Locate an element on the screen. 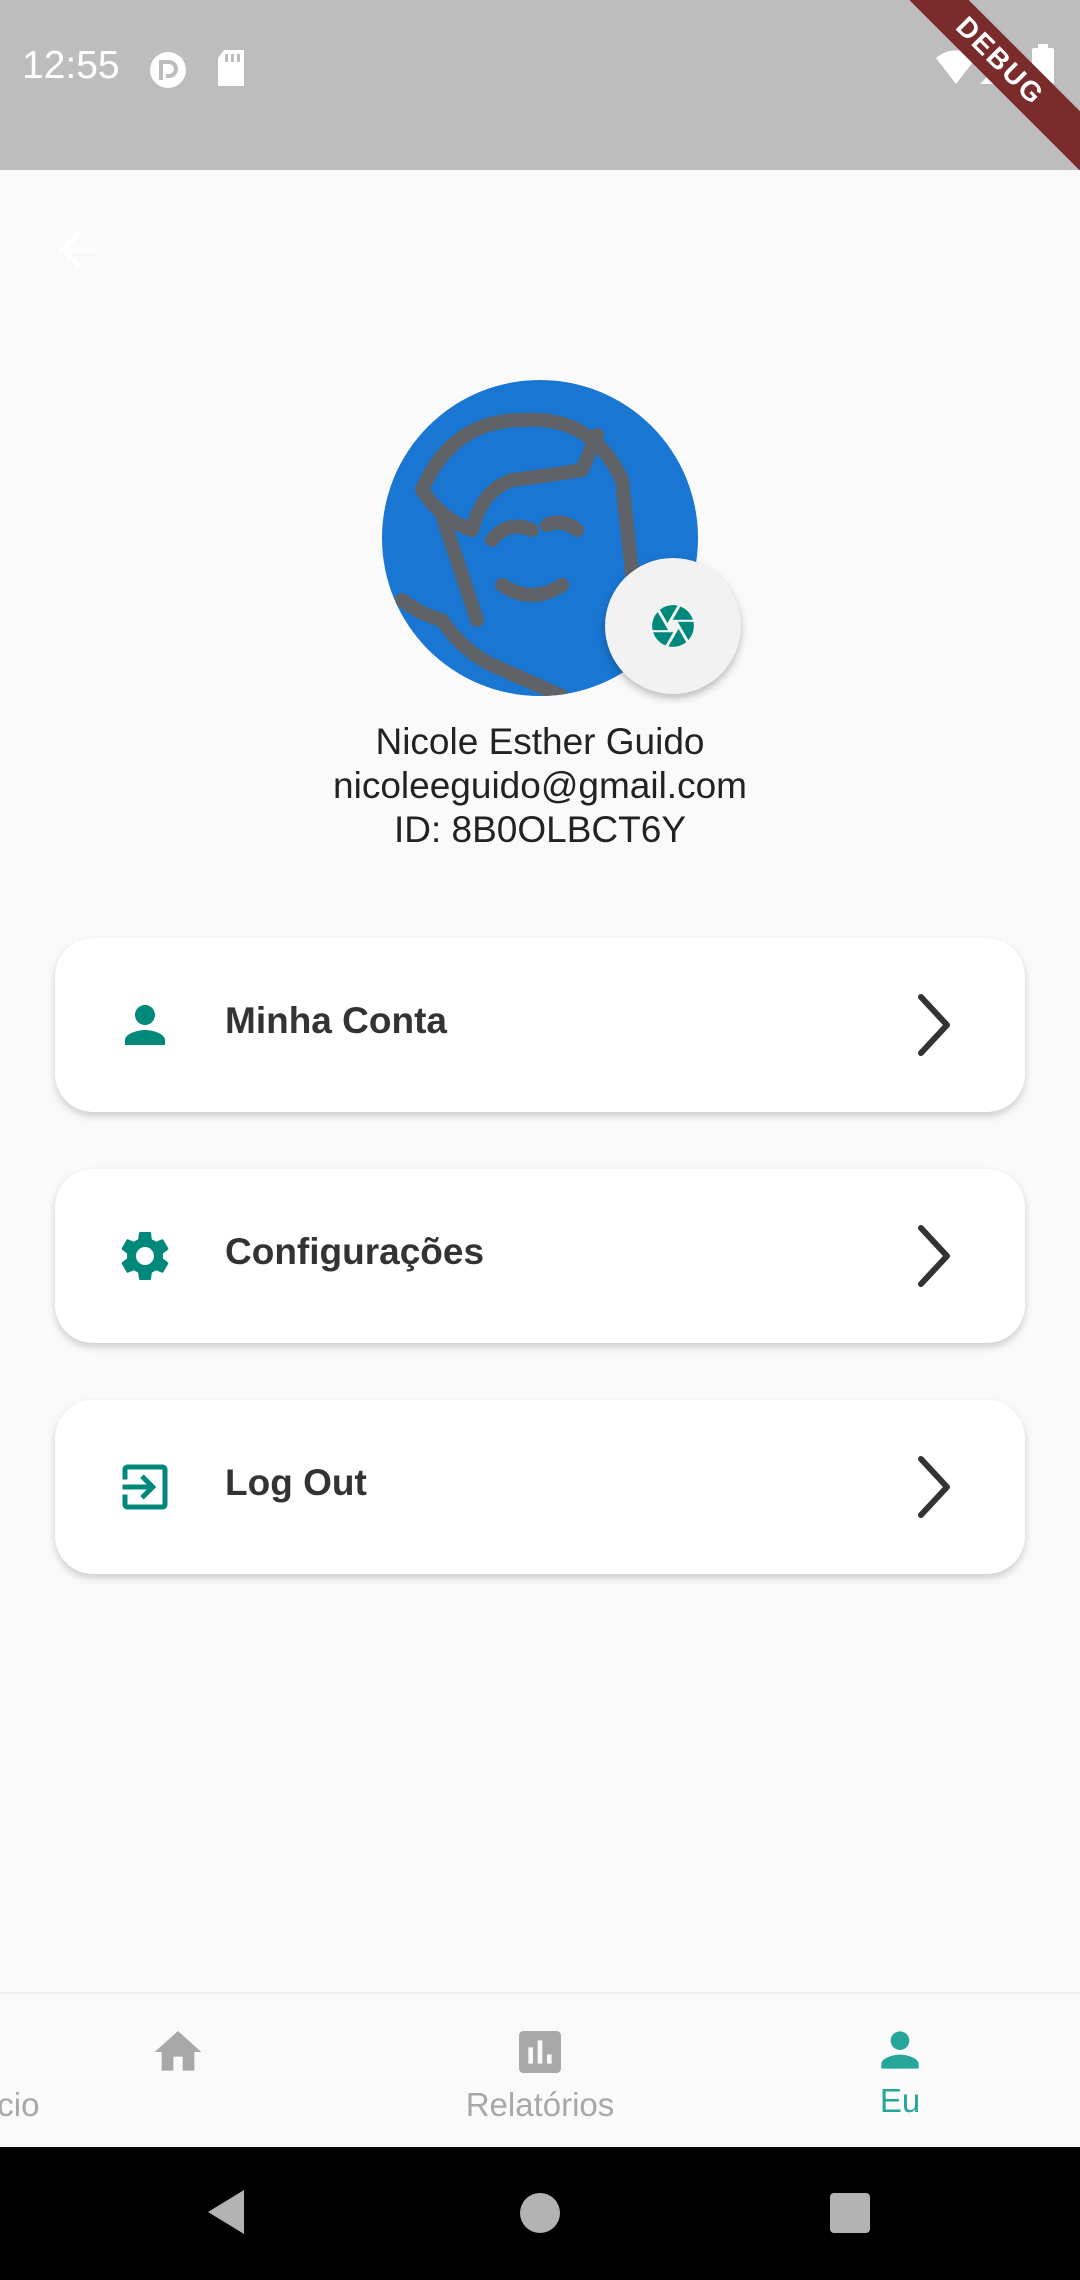  home-circle-icon is located at coordinates (540, 2213).